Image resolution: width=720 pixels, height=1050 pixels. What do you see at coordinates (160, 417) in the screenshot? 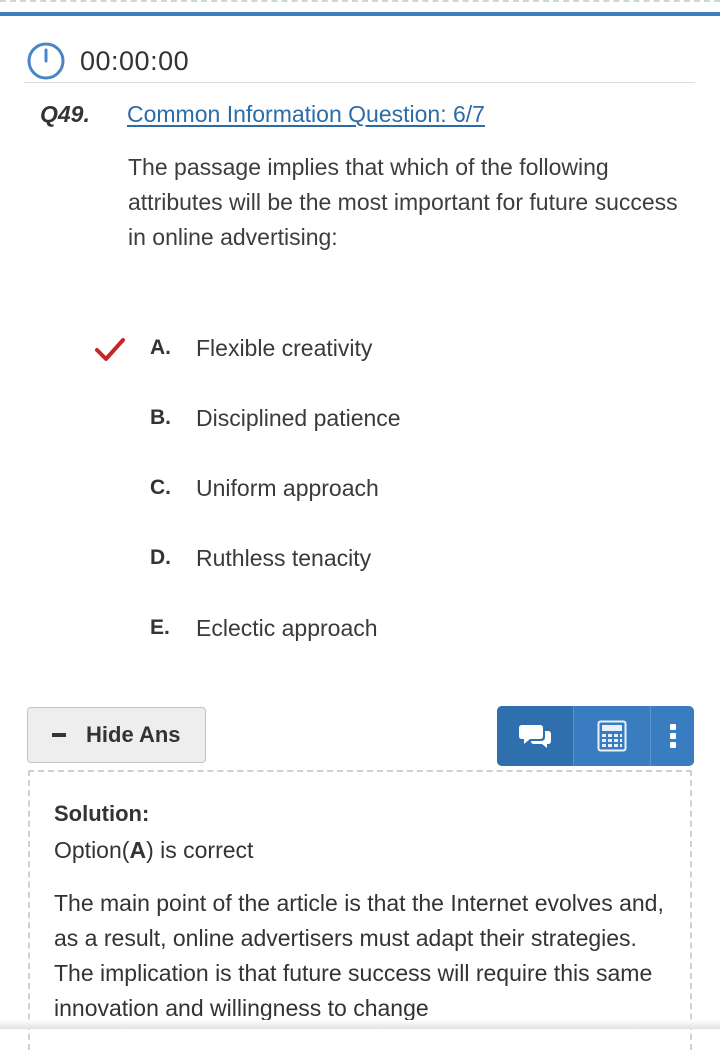
I see `option-letter: B.` at bounding box center [160, 417].